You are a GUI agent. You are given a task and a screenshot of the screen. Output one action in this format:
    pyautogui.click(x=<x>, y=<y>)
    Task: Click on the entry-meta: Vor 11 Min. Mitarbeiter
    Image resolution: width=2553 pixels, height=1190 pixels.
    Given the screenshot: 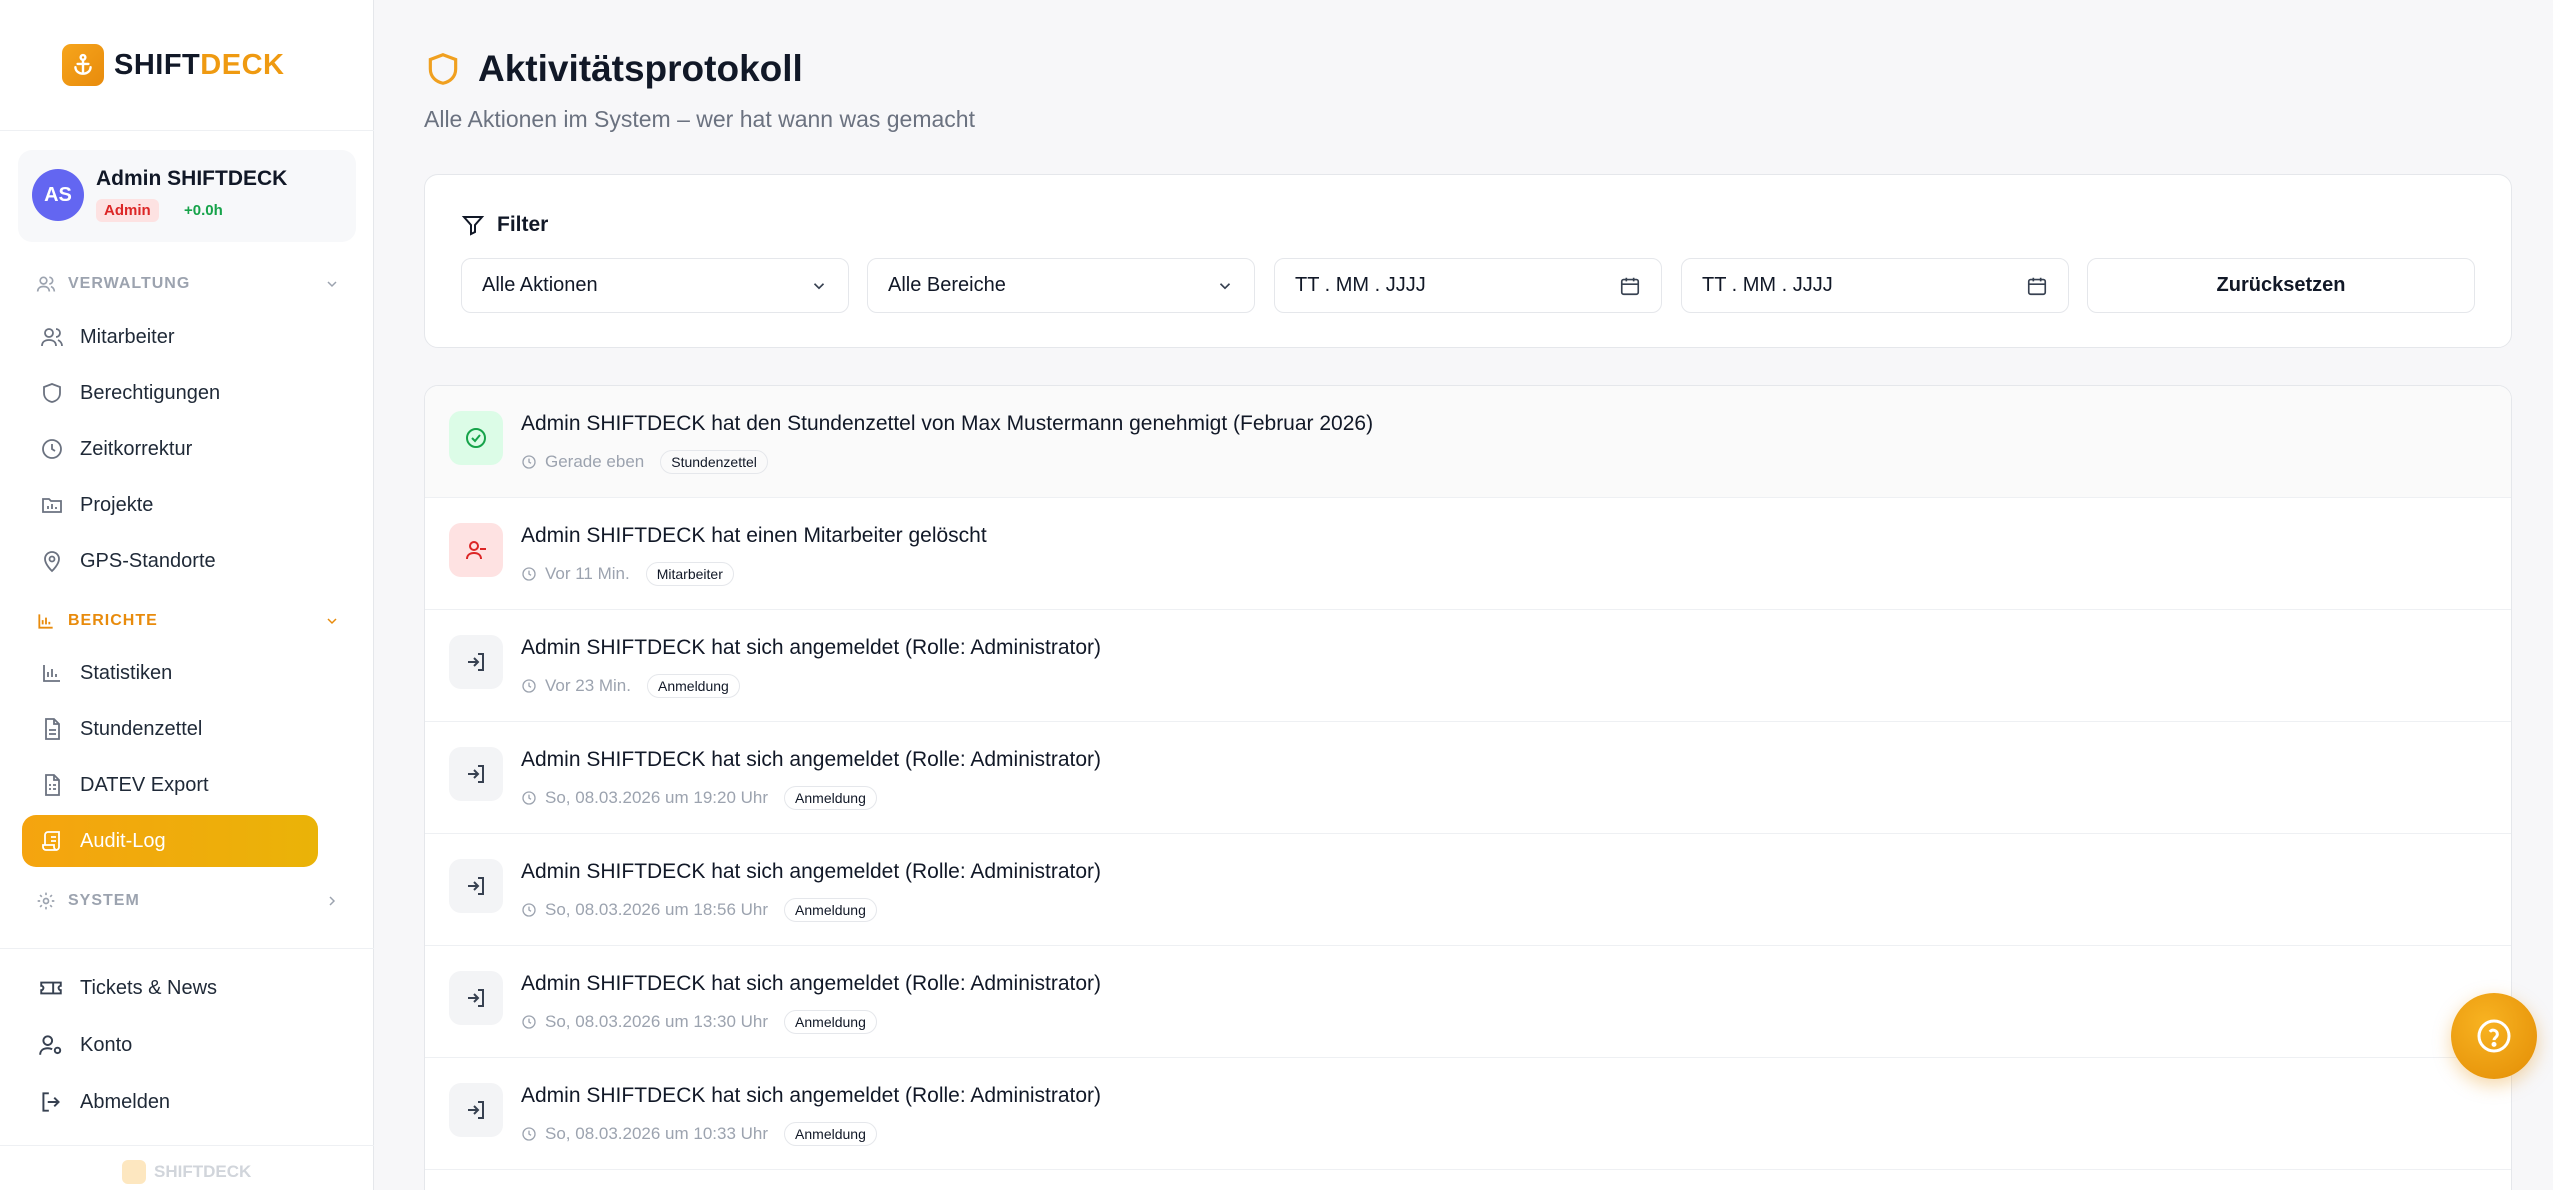 What is the action you would take?
    pyautogui.click(x=627, y=574)
    